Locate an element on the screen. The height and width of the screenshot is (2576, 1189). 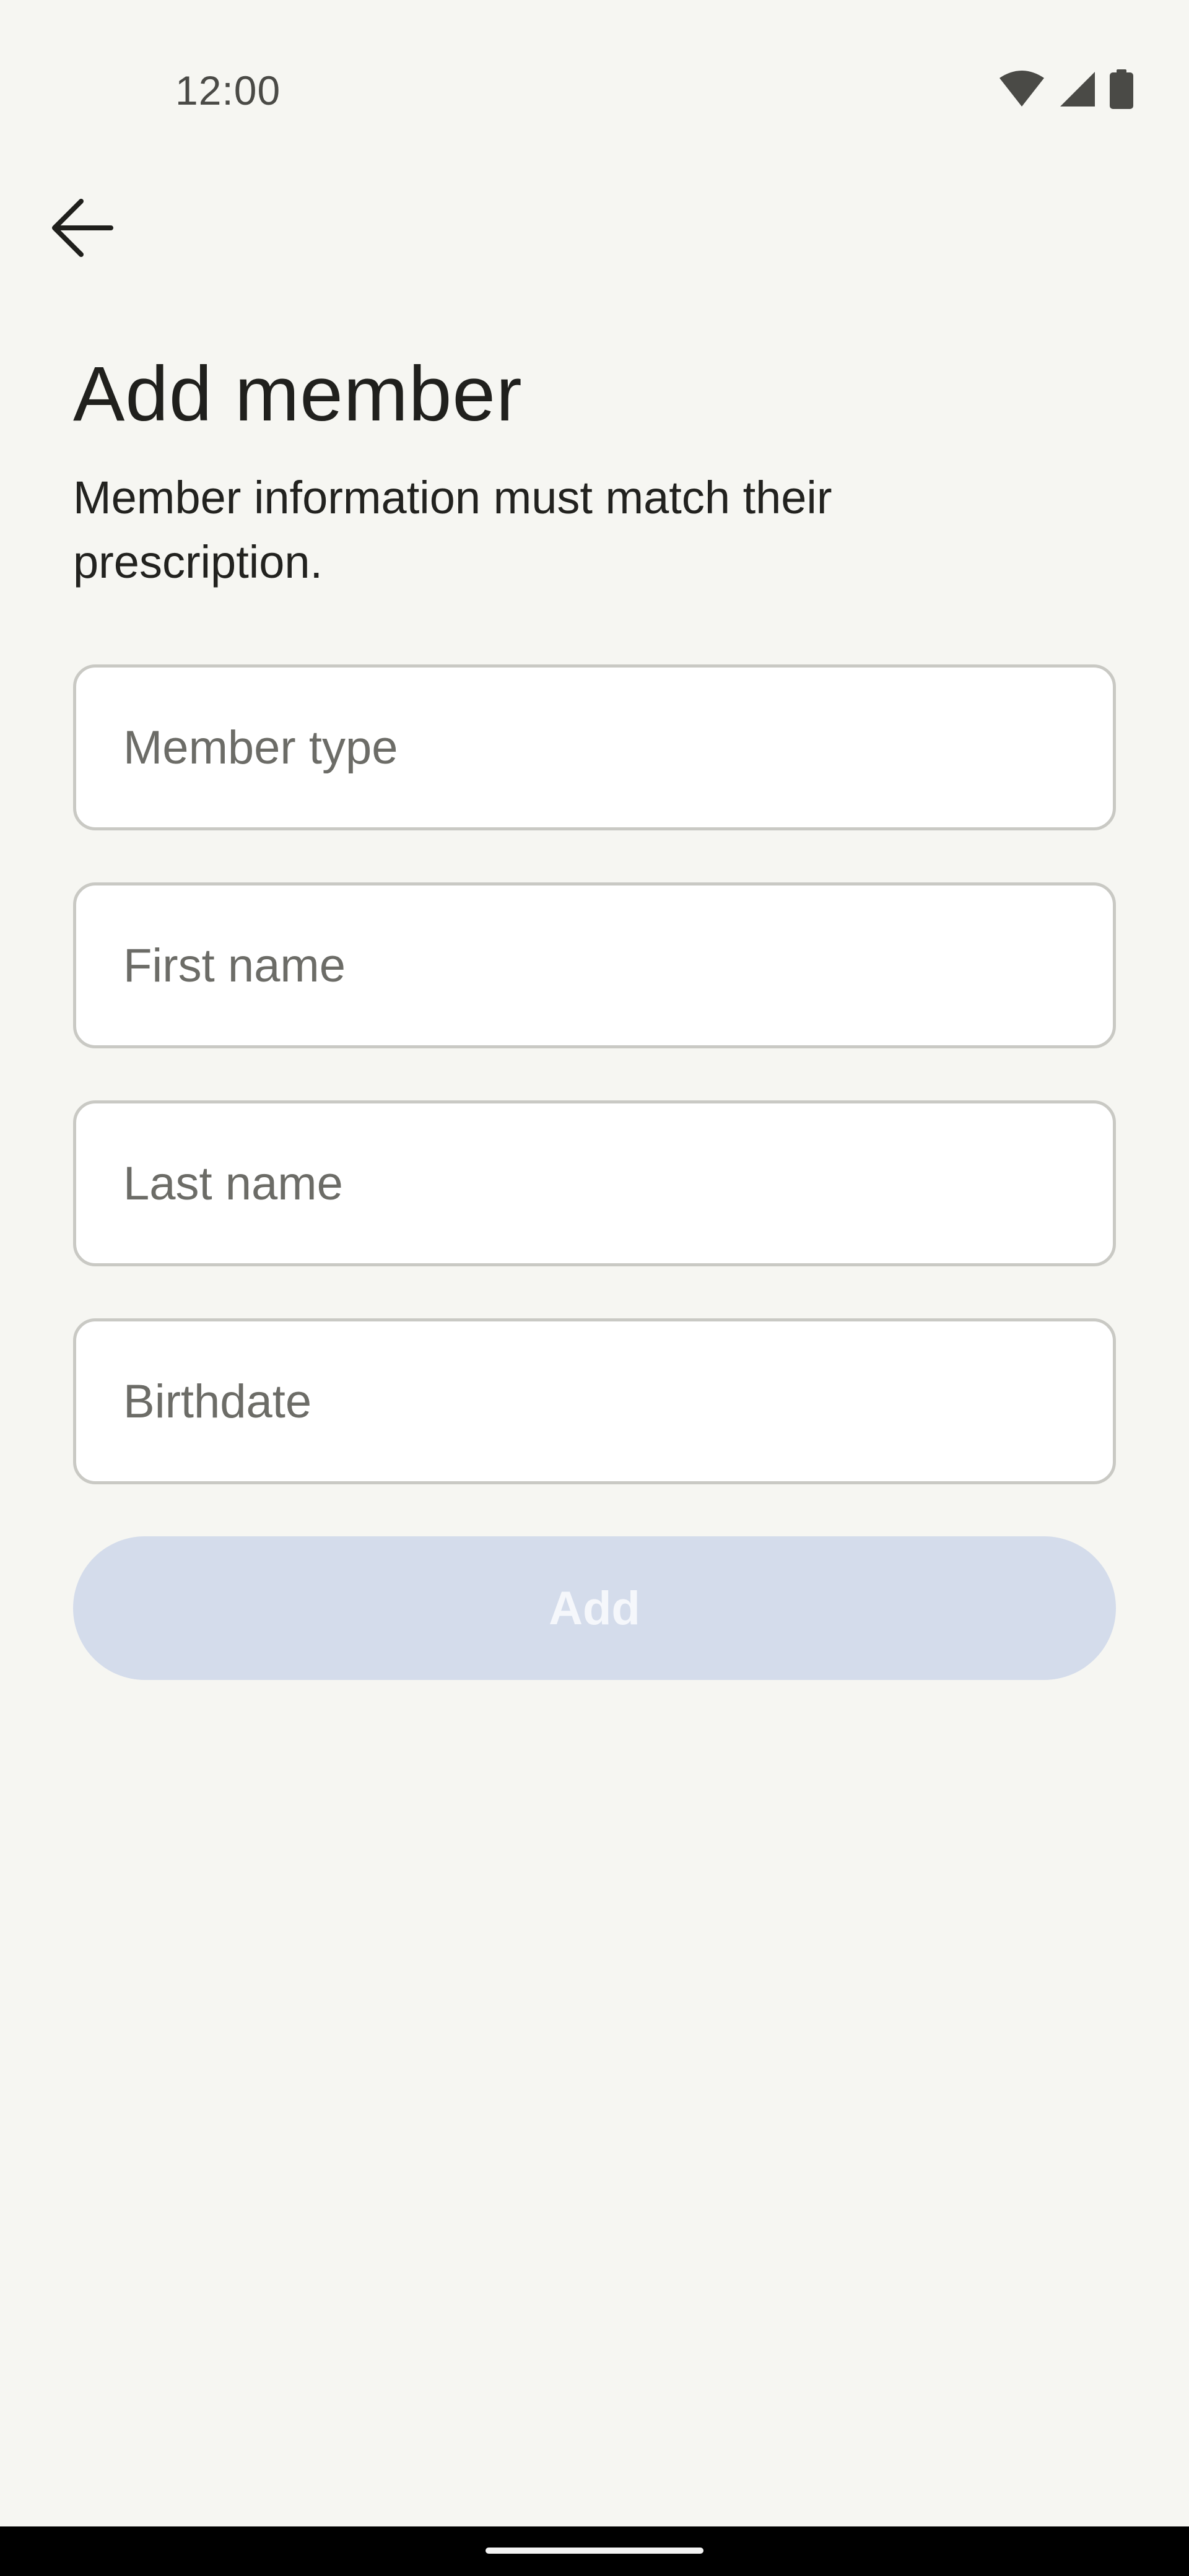
member-type-field is located at coordinates (594, 747).